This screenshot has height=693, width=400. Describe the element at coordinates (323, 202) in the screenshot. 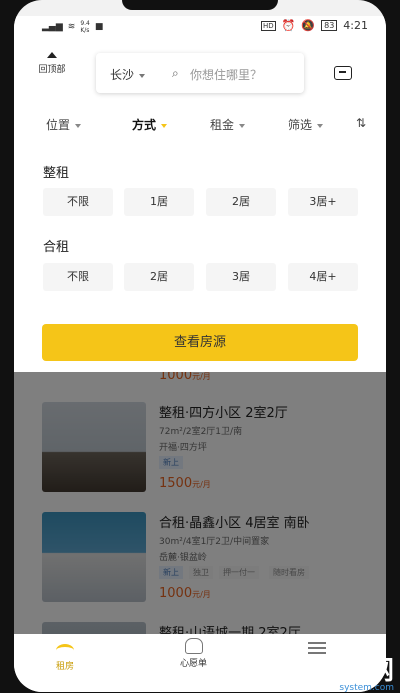

I see `whole-option-3plus: 3居+` at that location.